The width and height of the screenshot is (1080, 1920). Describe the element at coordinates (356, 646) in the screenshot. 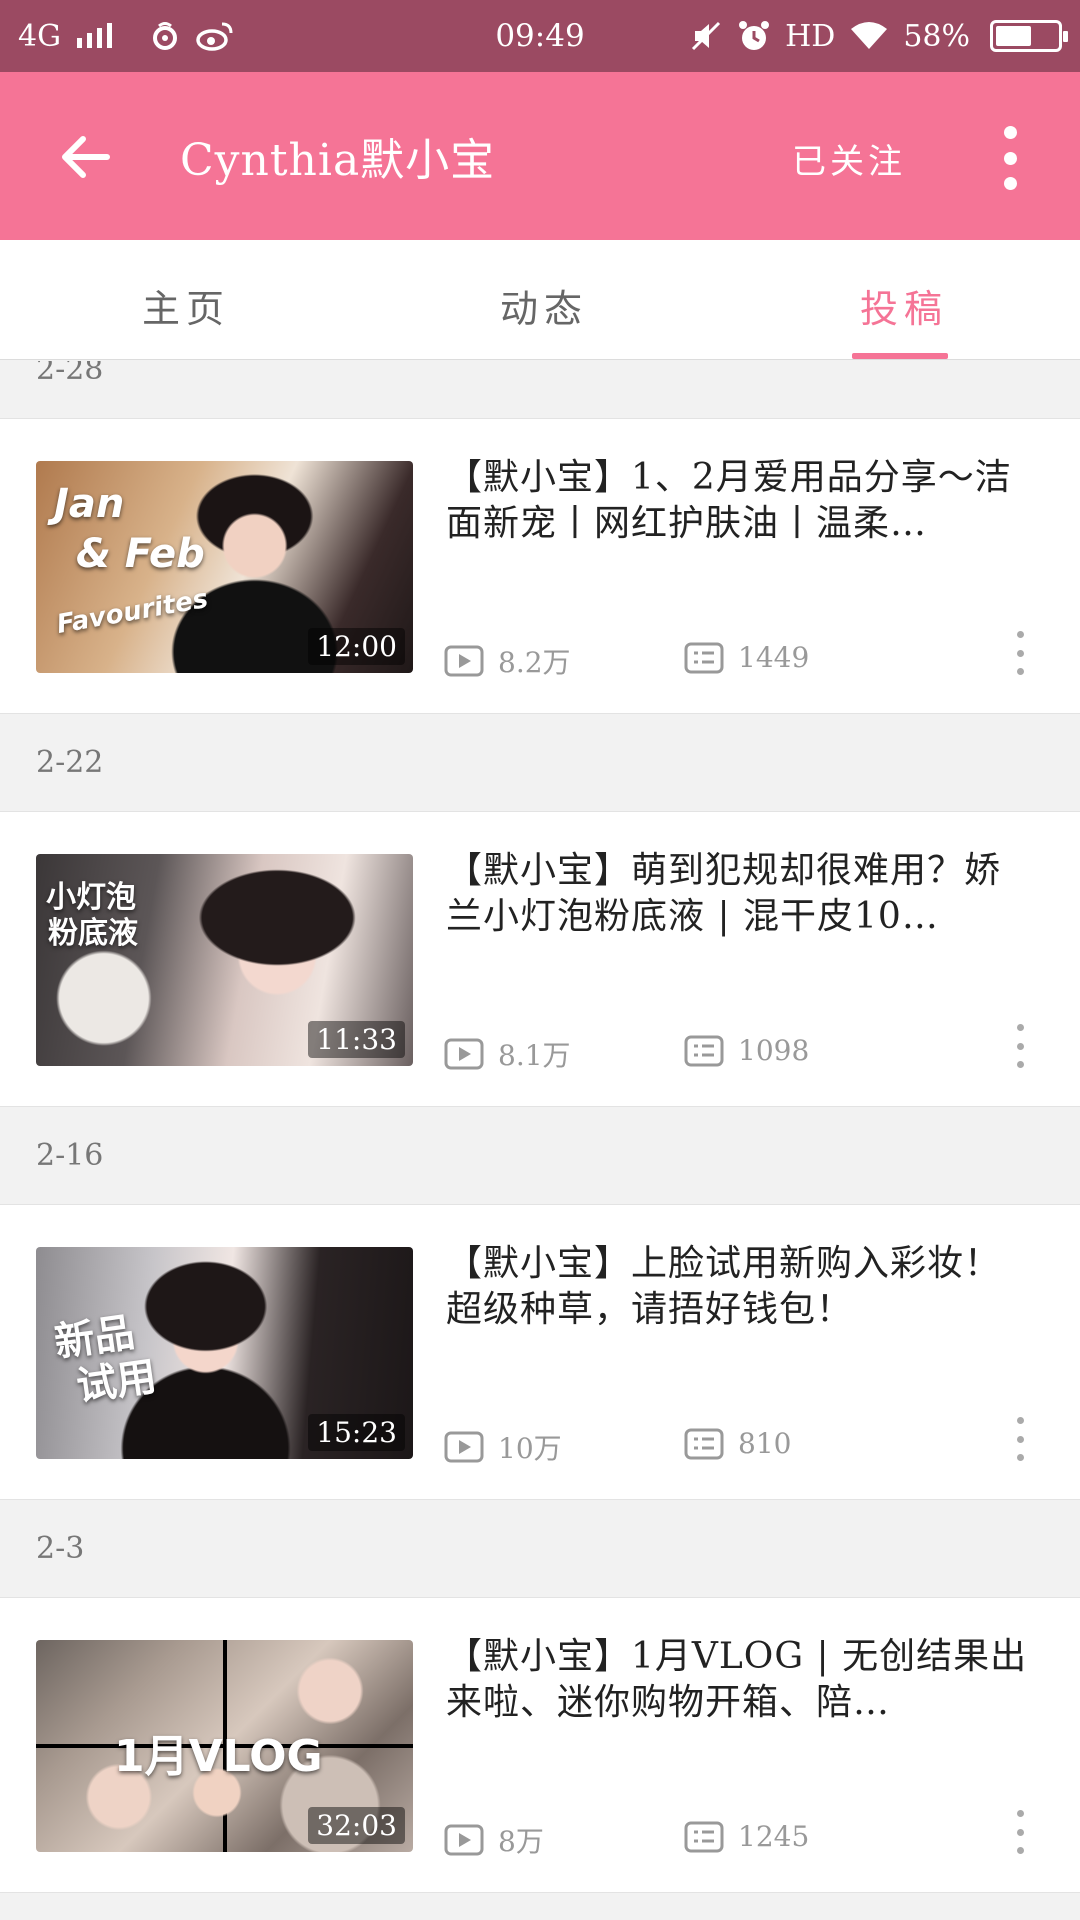

I see `video-duration: 12:00` at that location.